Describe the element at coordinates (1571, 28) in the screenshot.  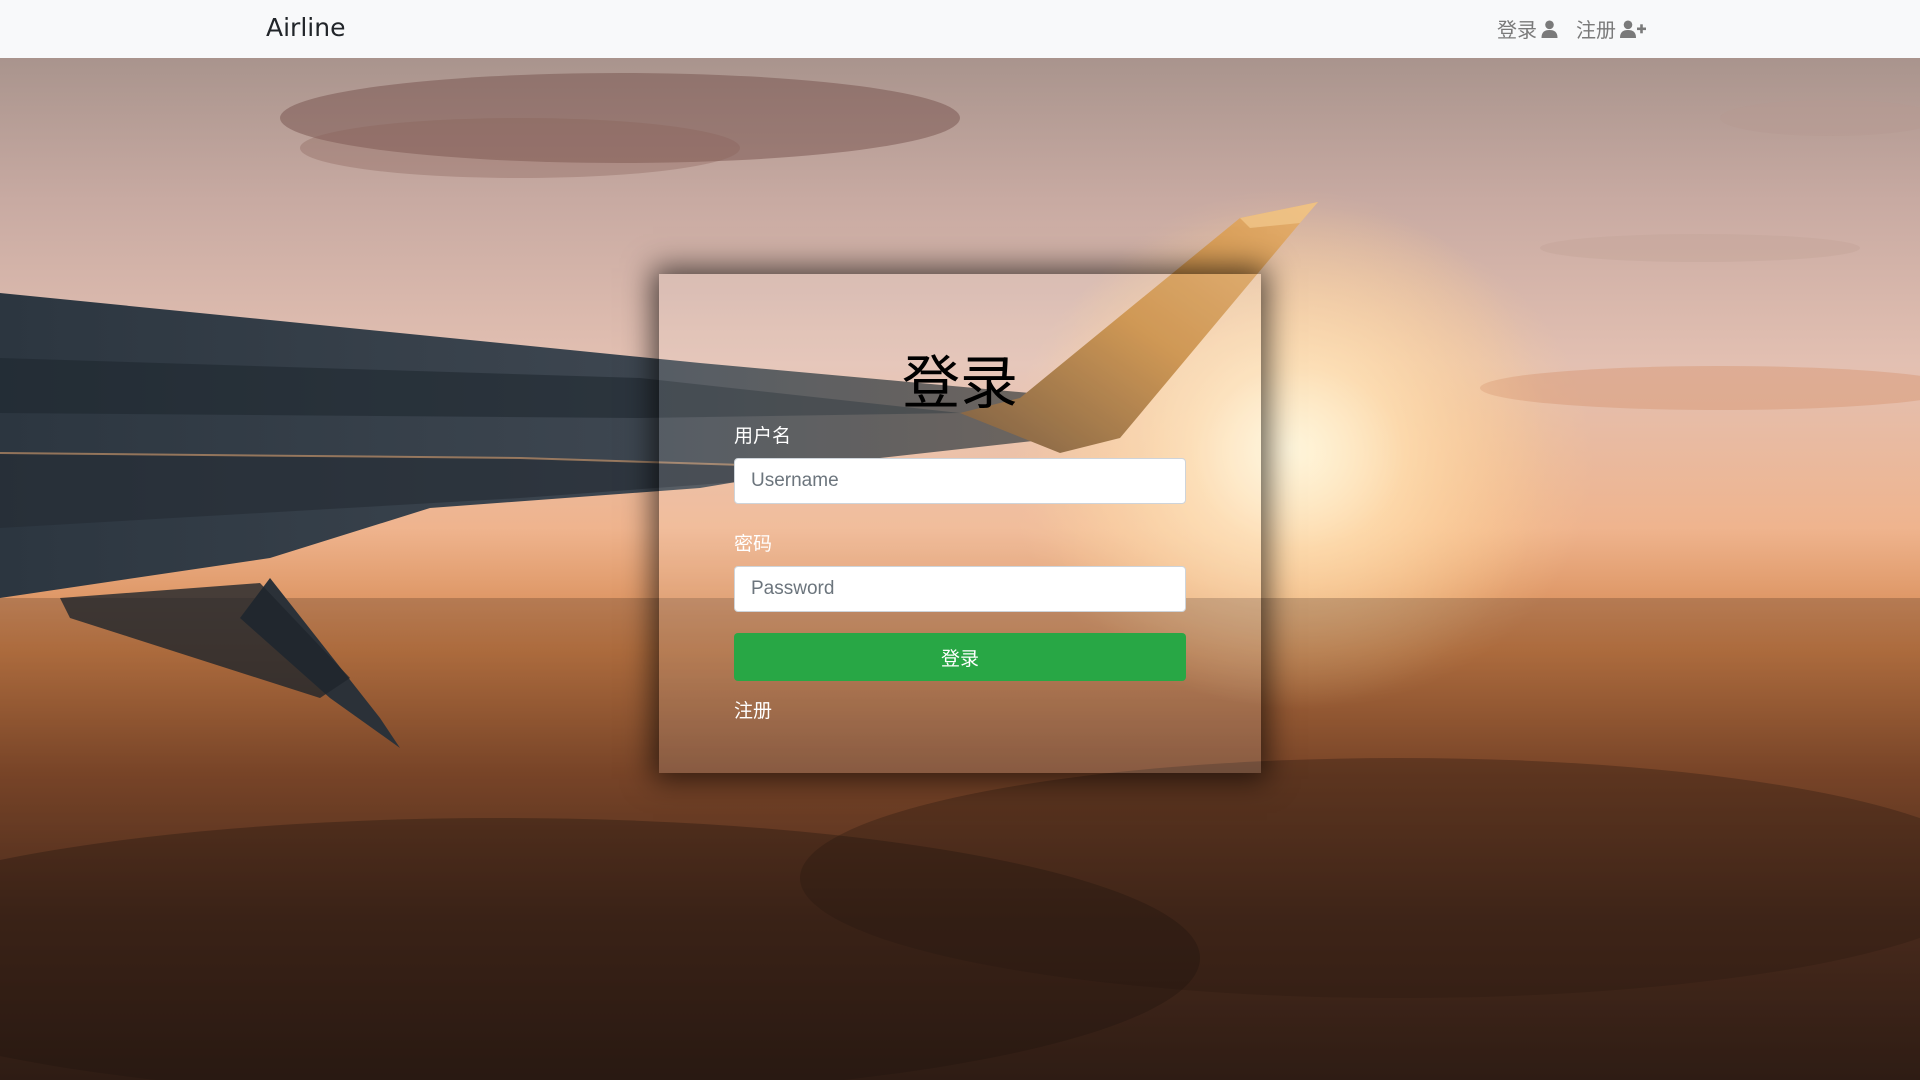
I see `nav-links: 登录 注册` at that location.